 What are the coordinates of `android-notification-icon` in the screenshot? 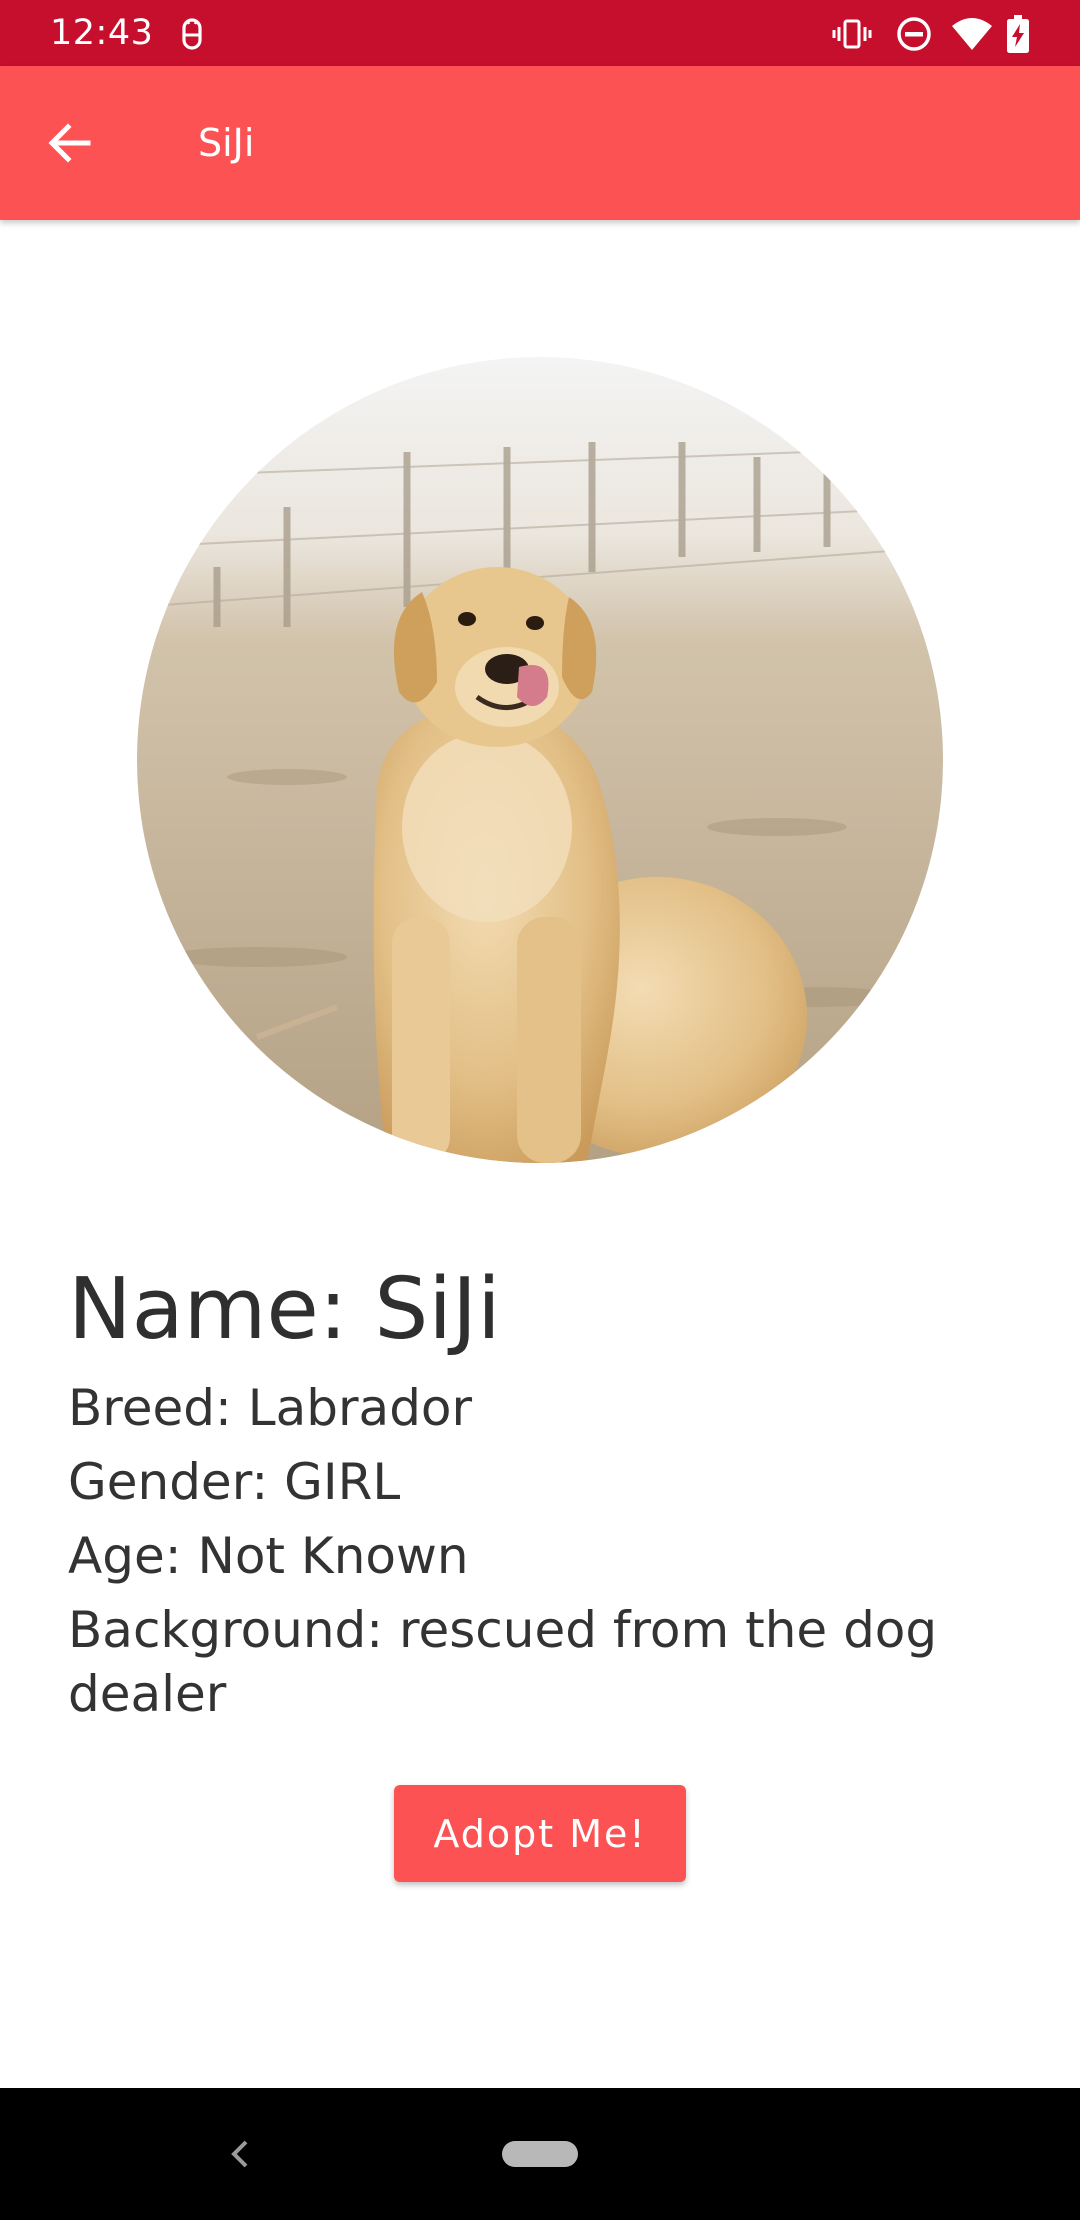 It's located at (192, 34).